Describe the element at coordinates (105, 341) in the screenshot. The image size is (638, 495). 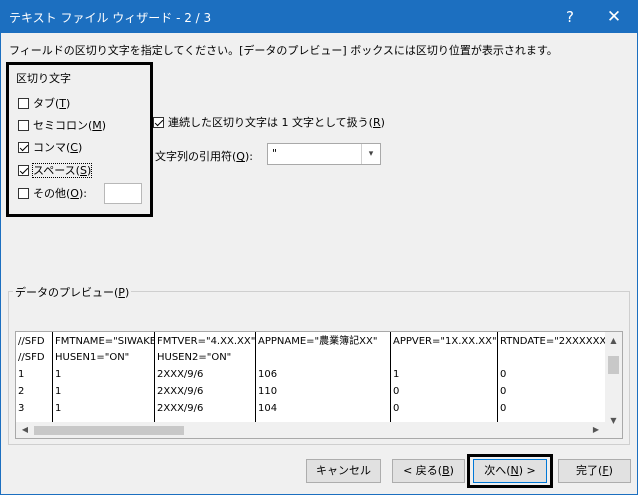
I see `preview-cell: FMTNAME="SIWAKE"` at that location.